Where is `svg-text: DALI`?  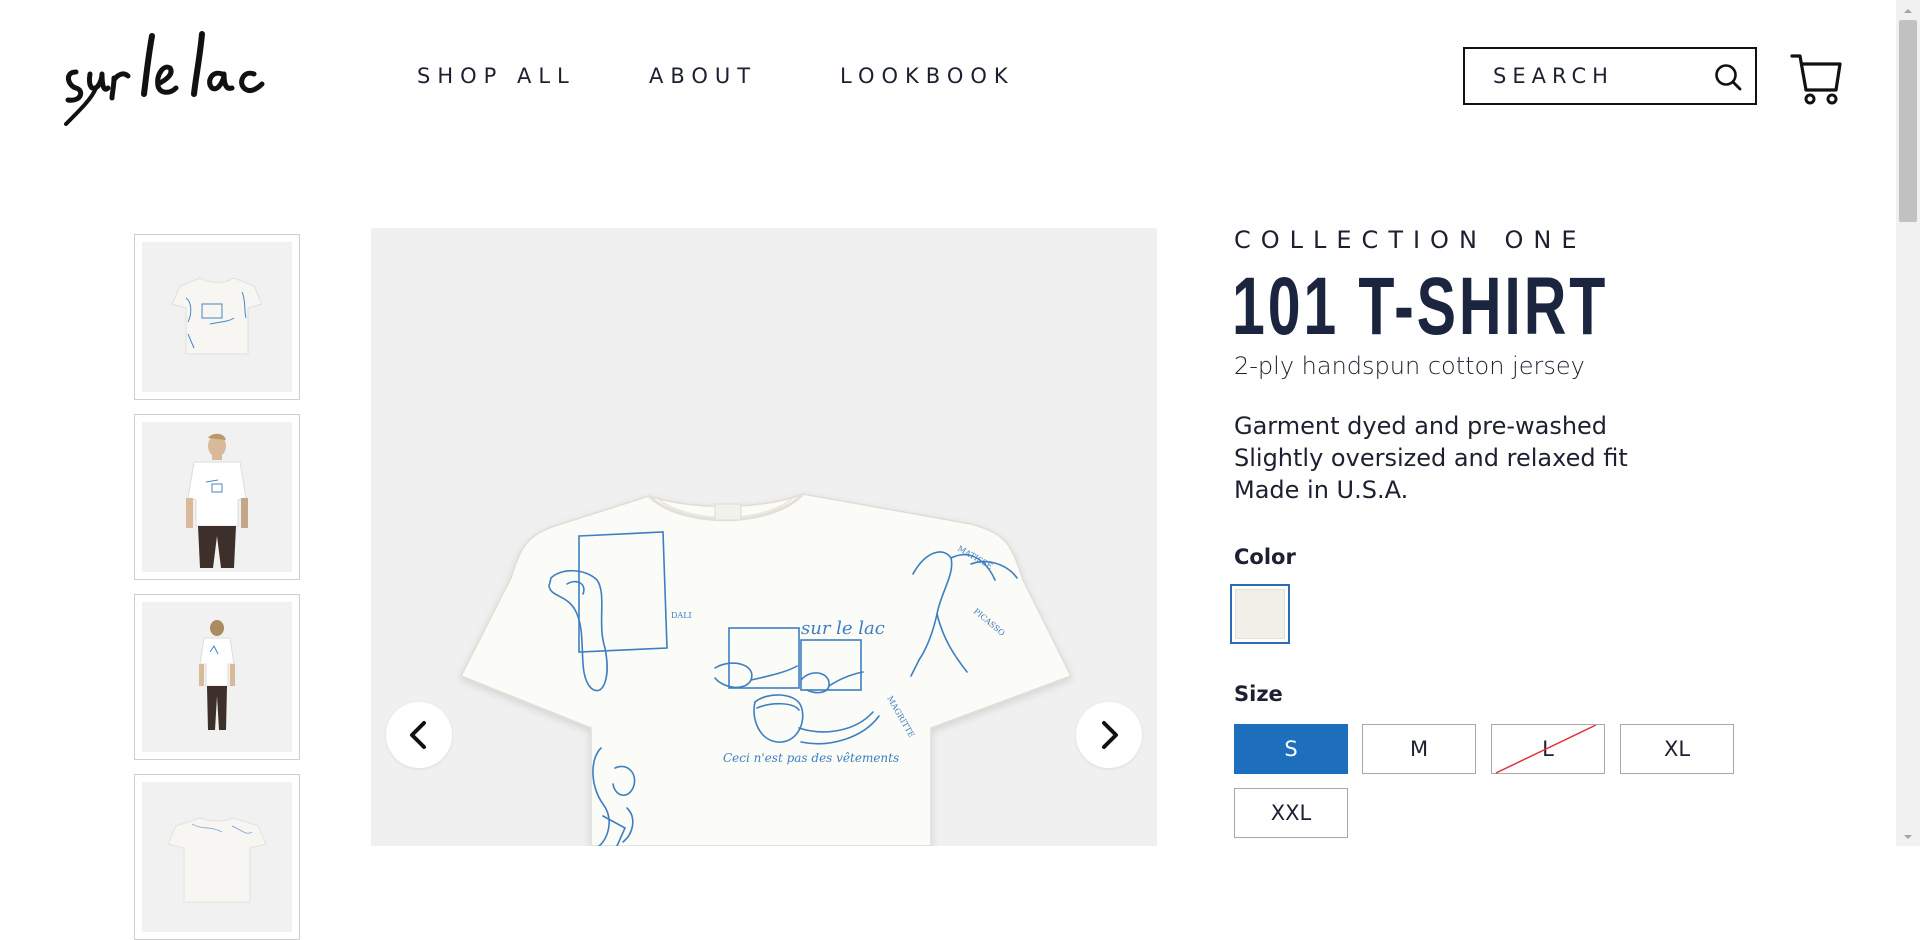
svg-text: DALI is located at coordinates (681, 615).